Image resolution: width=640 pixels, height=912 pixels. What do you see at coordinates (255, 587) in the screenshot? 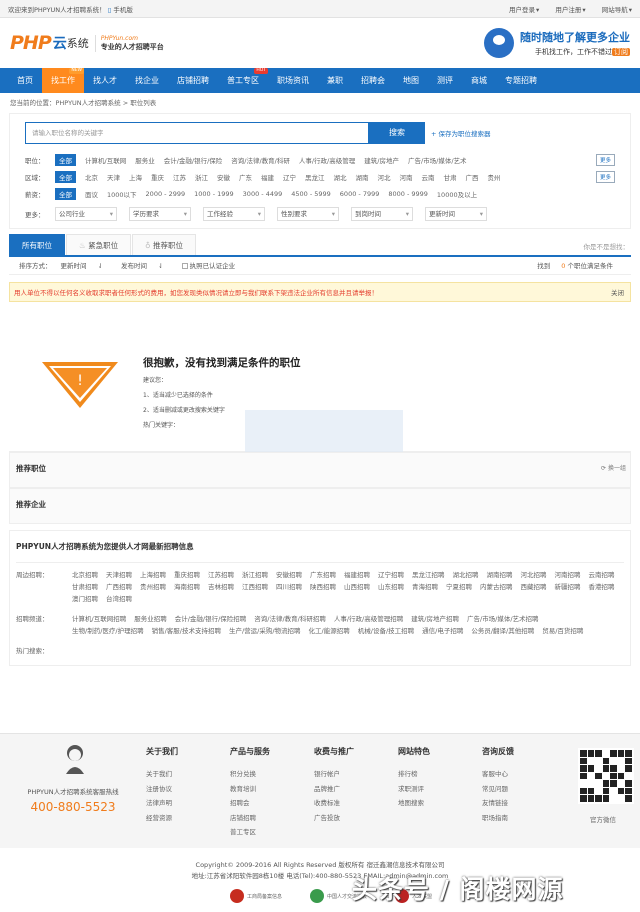
I see `seo-link: 江西招聘` at bounding box center [255, 587].